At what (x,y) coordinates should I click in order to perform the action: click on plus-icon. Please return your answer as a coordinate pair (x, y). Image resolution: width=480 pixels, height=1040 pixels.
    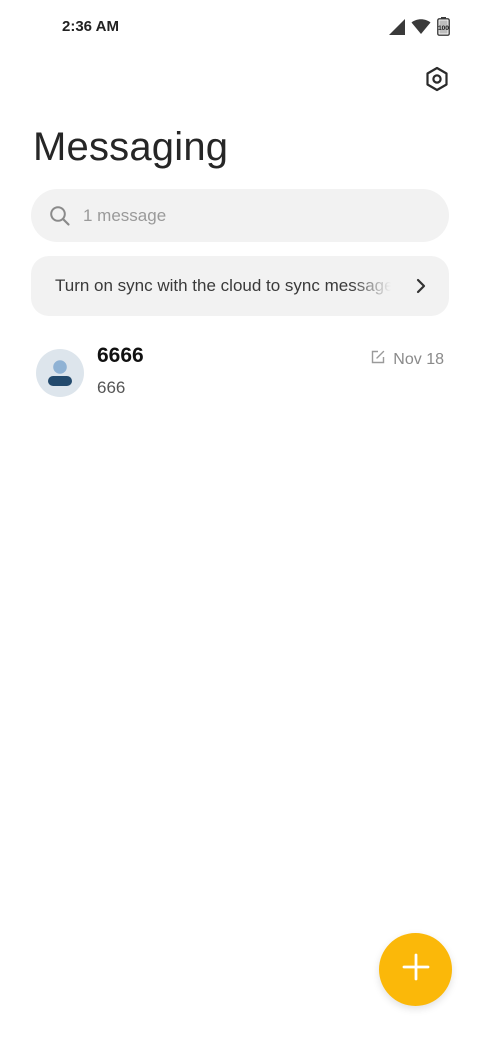
    Looking at the image, I should click on (416, 969).